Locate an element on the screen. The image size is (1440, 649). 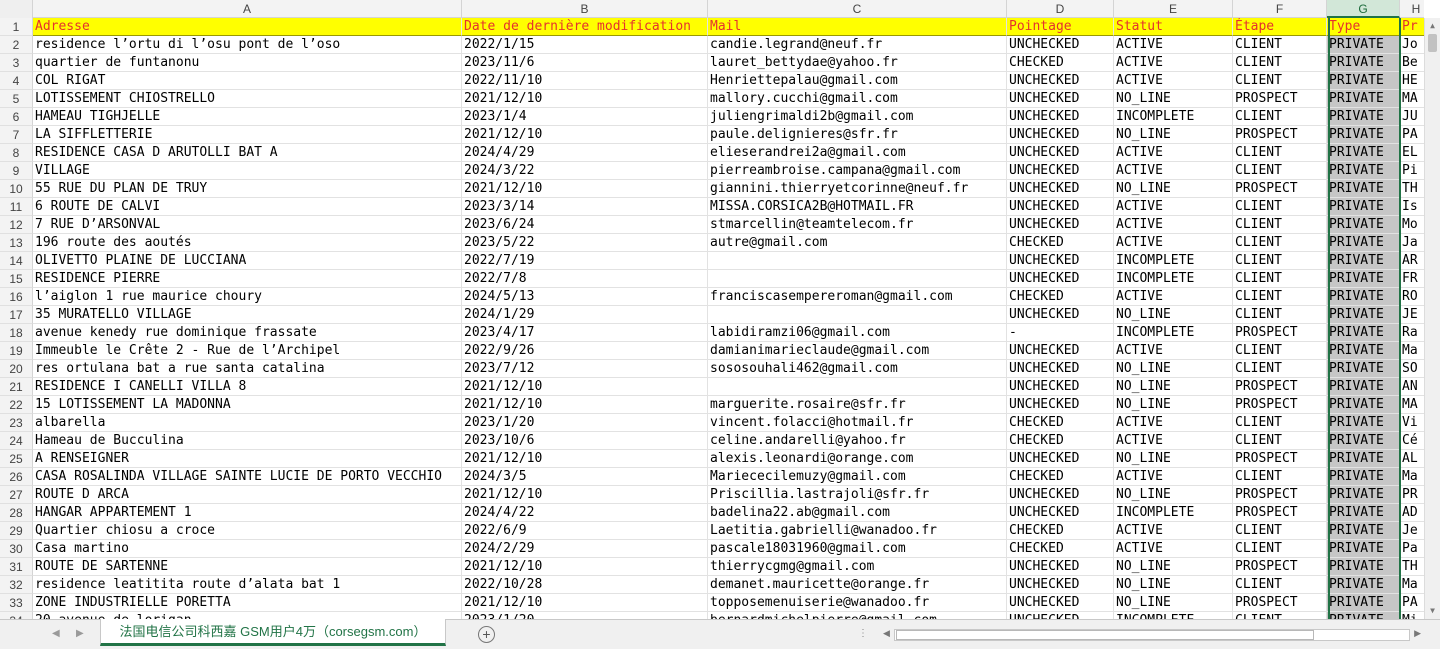
cell: residence leatitita route d’alata bat 1 is located at coordinates (247, 585).